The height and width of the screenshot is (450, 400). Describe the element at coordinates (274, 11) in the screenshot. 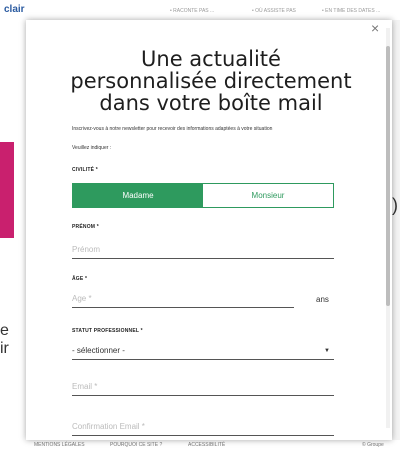

I see `bg-nav-item: • OÙ ASSISTE PAS` at that location.